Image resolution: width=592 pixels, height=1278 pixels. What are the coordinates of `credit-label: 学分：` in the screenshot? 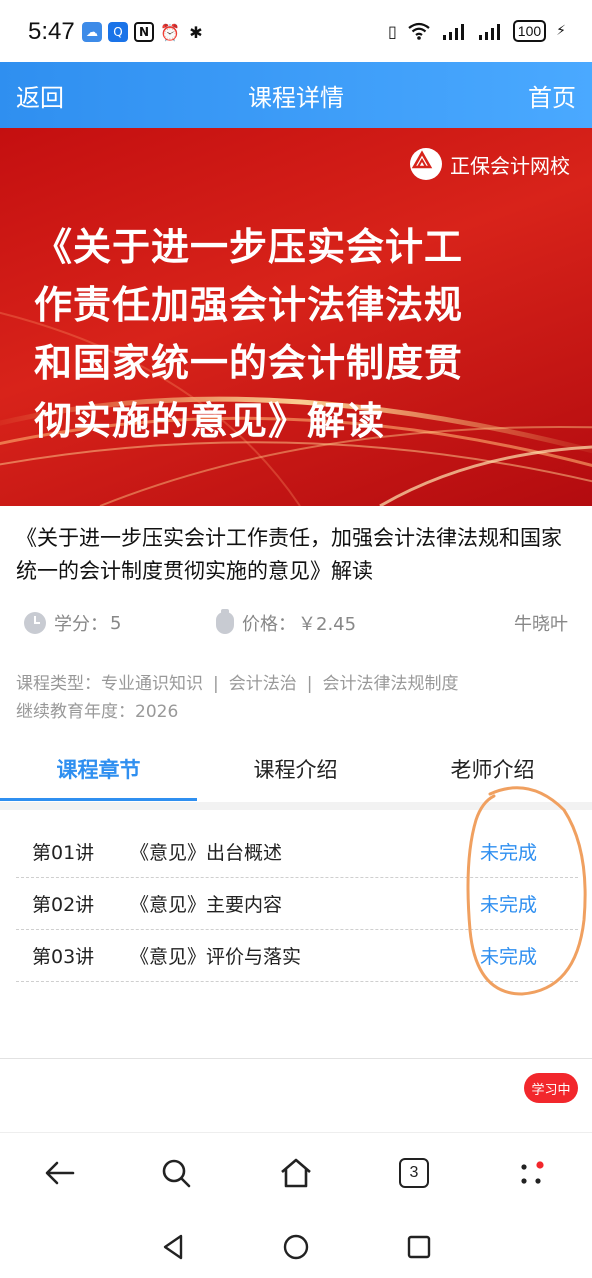 It's located at (81, 624).